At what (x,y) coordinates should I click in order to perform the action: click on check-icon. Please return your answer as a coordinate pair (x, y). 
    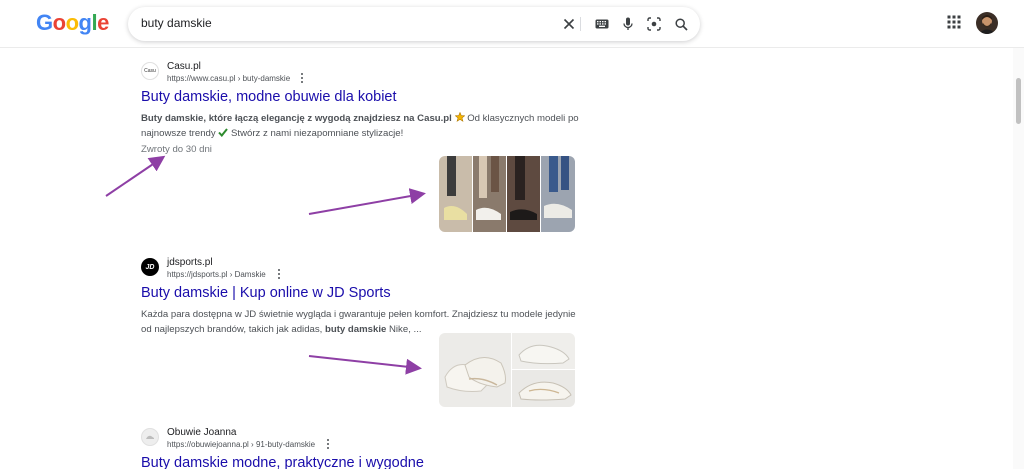
    Looking at the image, I should click on (223, 133).